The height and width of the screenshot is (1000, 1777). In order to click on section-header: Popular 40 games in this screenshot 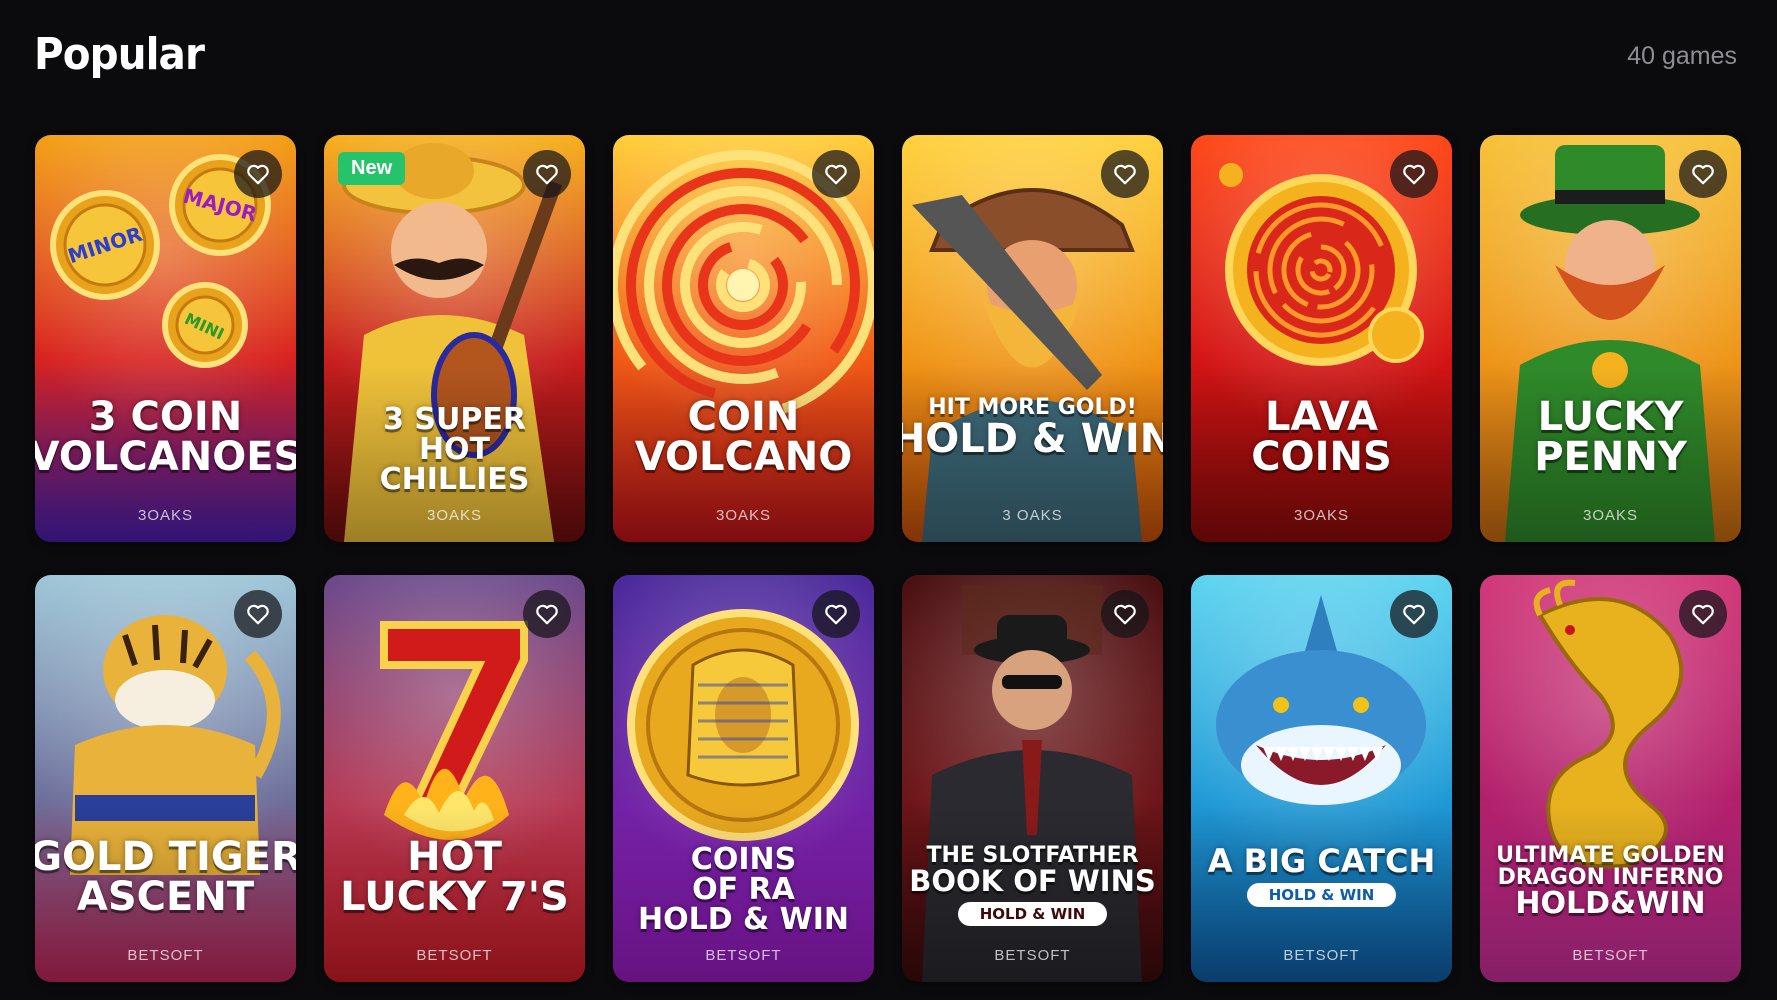, I will do `click(885, 54)`.